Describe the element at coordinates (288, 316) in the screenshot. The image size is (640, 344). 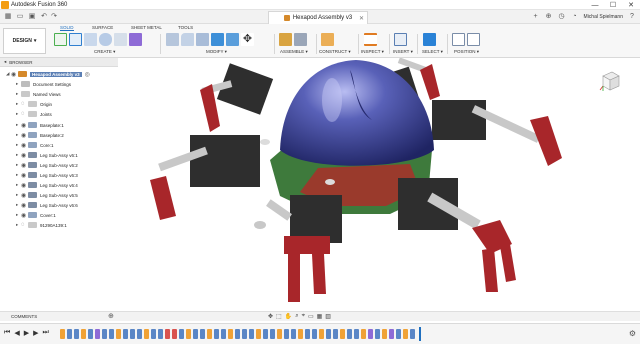
I see `pan-icon: ✋` at that location.